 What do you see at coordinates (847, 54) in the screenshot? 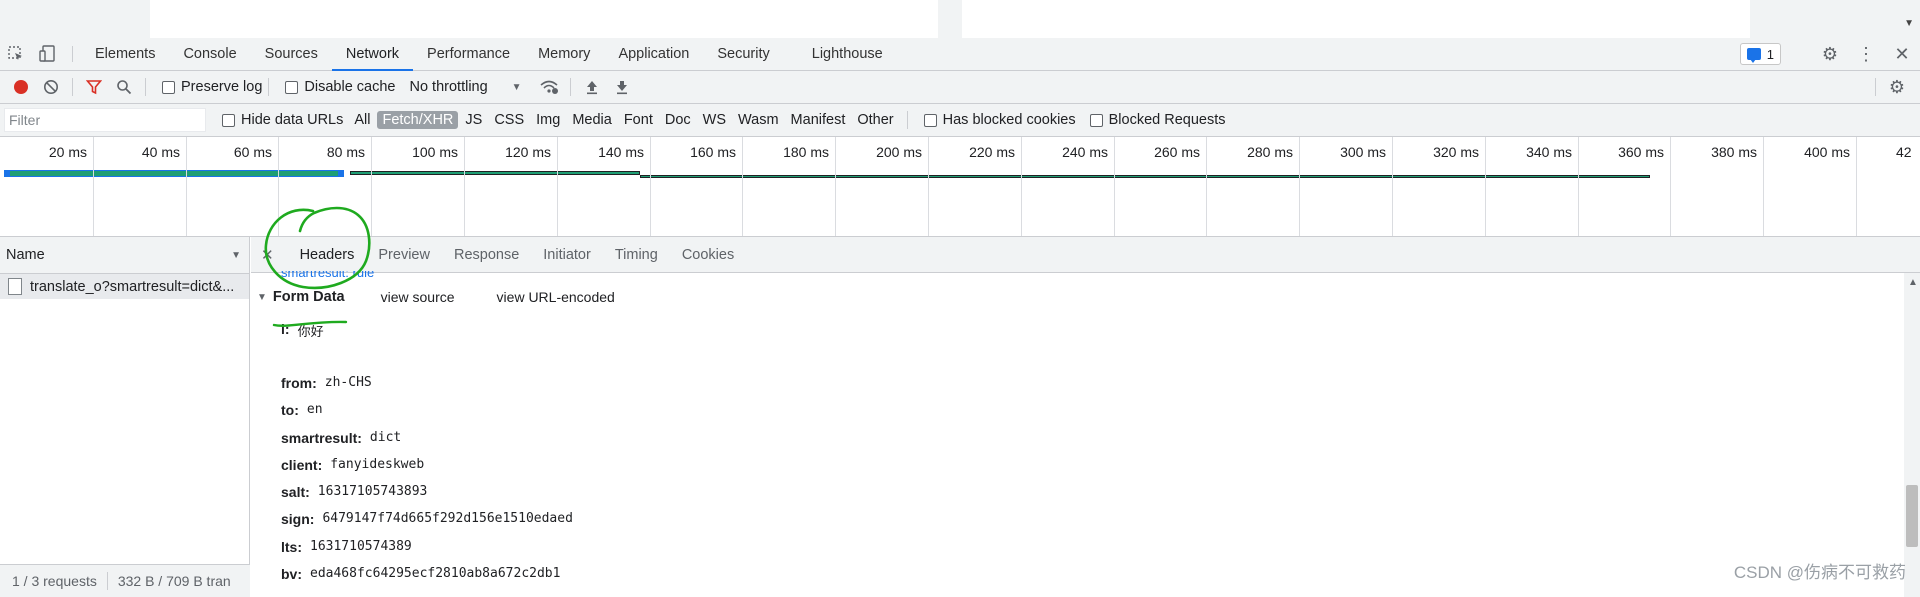
I see `tab-lighthouse: Lighthouse` at bounding box center [847, 54].